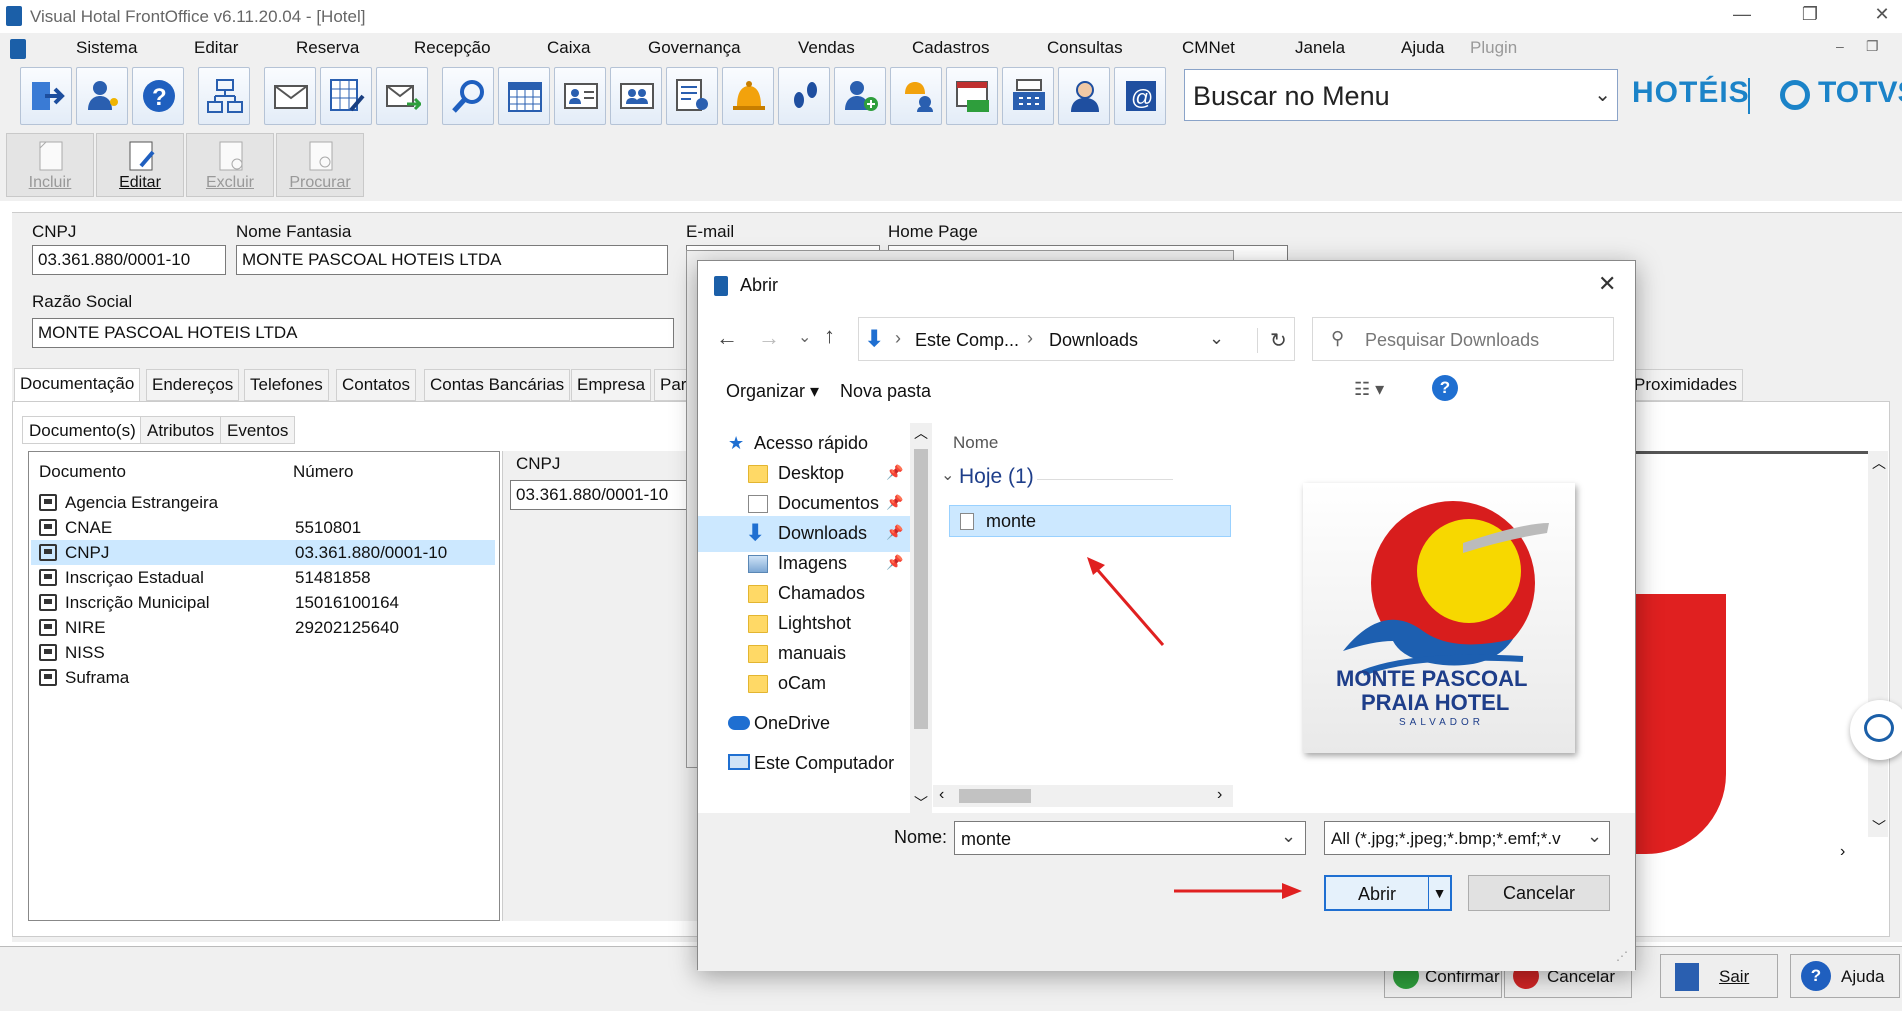 The width and height of the screenshot is (1902, 1011). What do you see at coordinates (353, 333) in the screenshot?
I see `razao-field: MONTE PASCOAL HOTEIS LTDA` at bounding box center [353, 333].